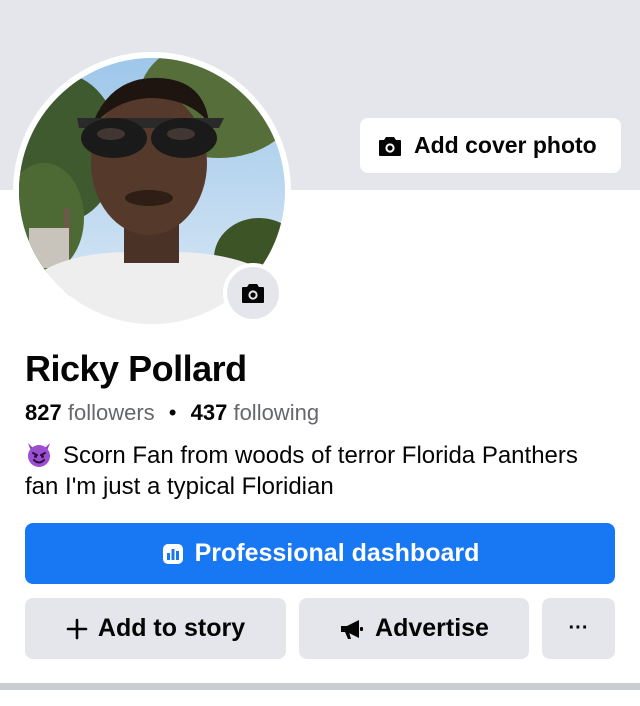  I want to click on followers-label: followers, so click(111, 412).